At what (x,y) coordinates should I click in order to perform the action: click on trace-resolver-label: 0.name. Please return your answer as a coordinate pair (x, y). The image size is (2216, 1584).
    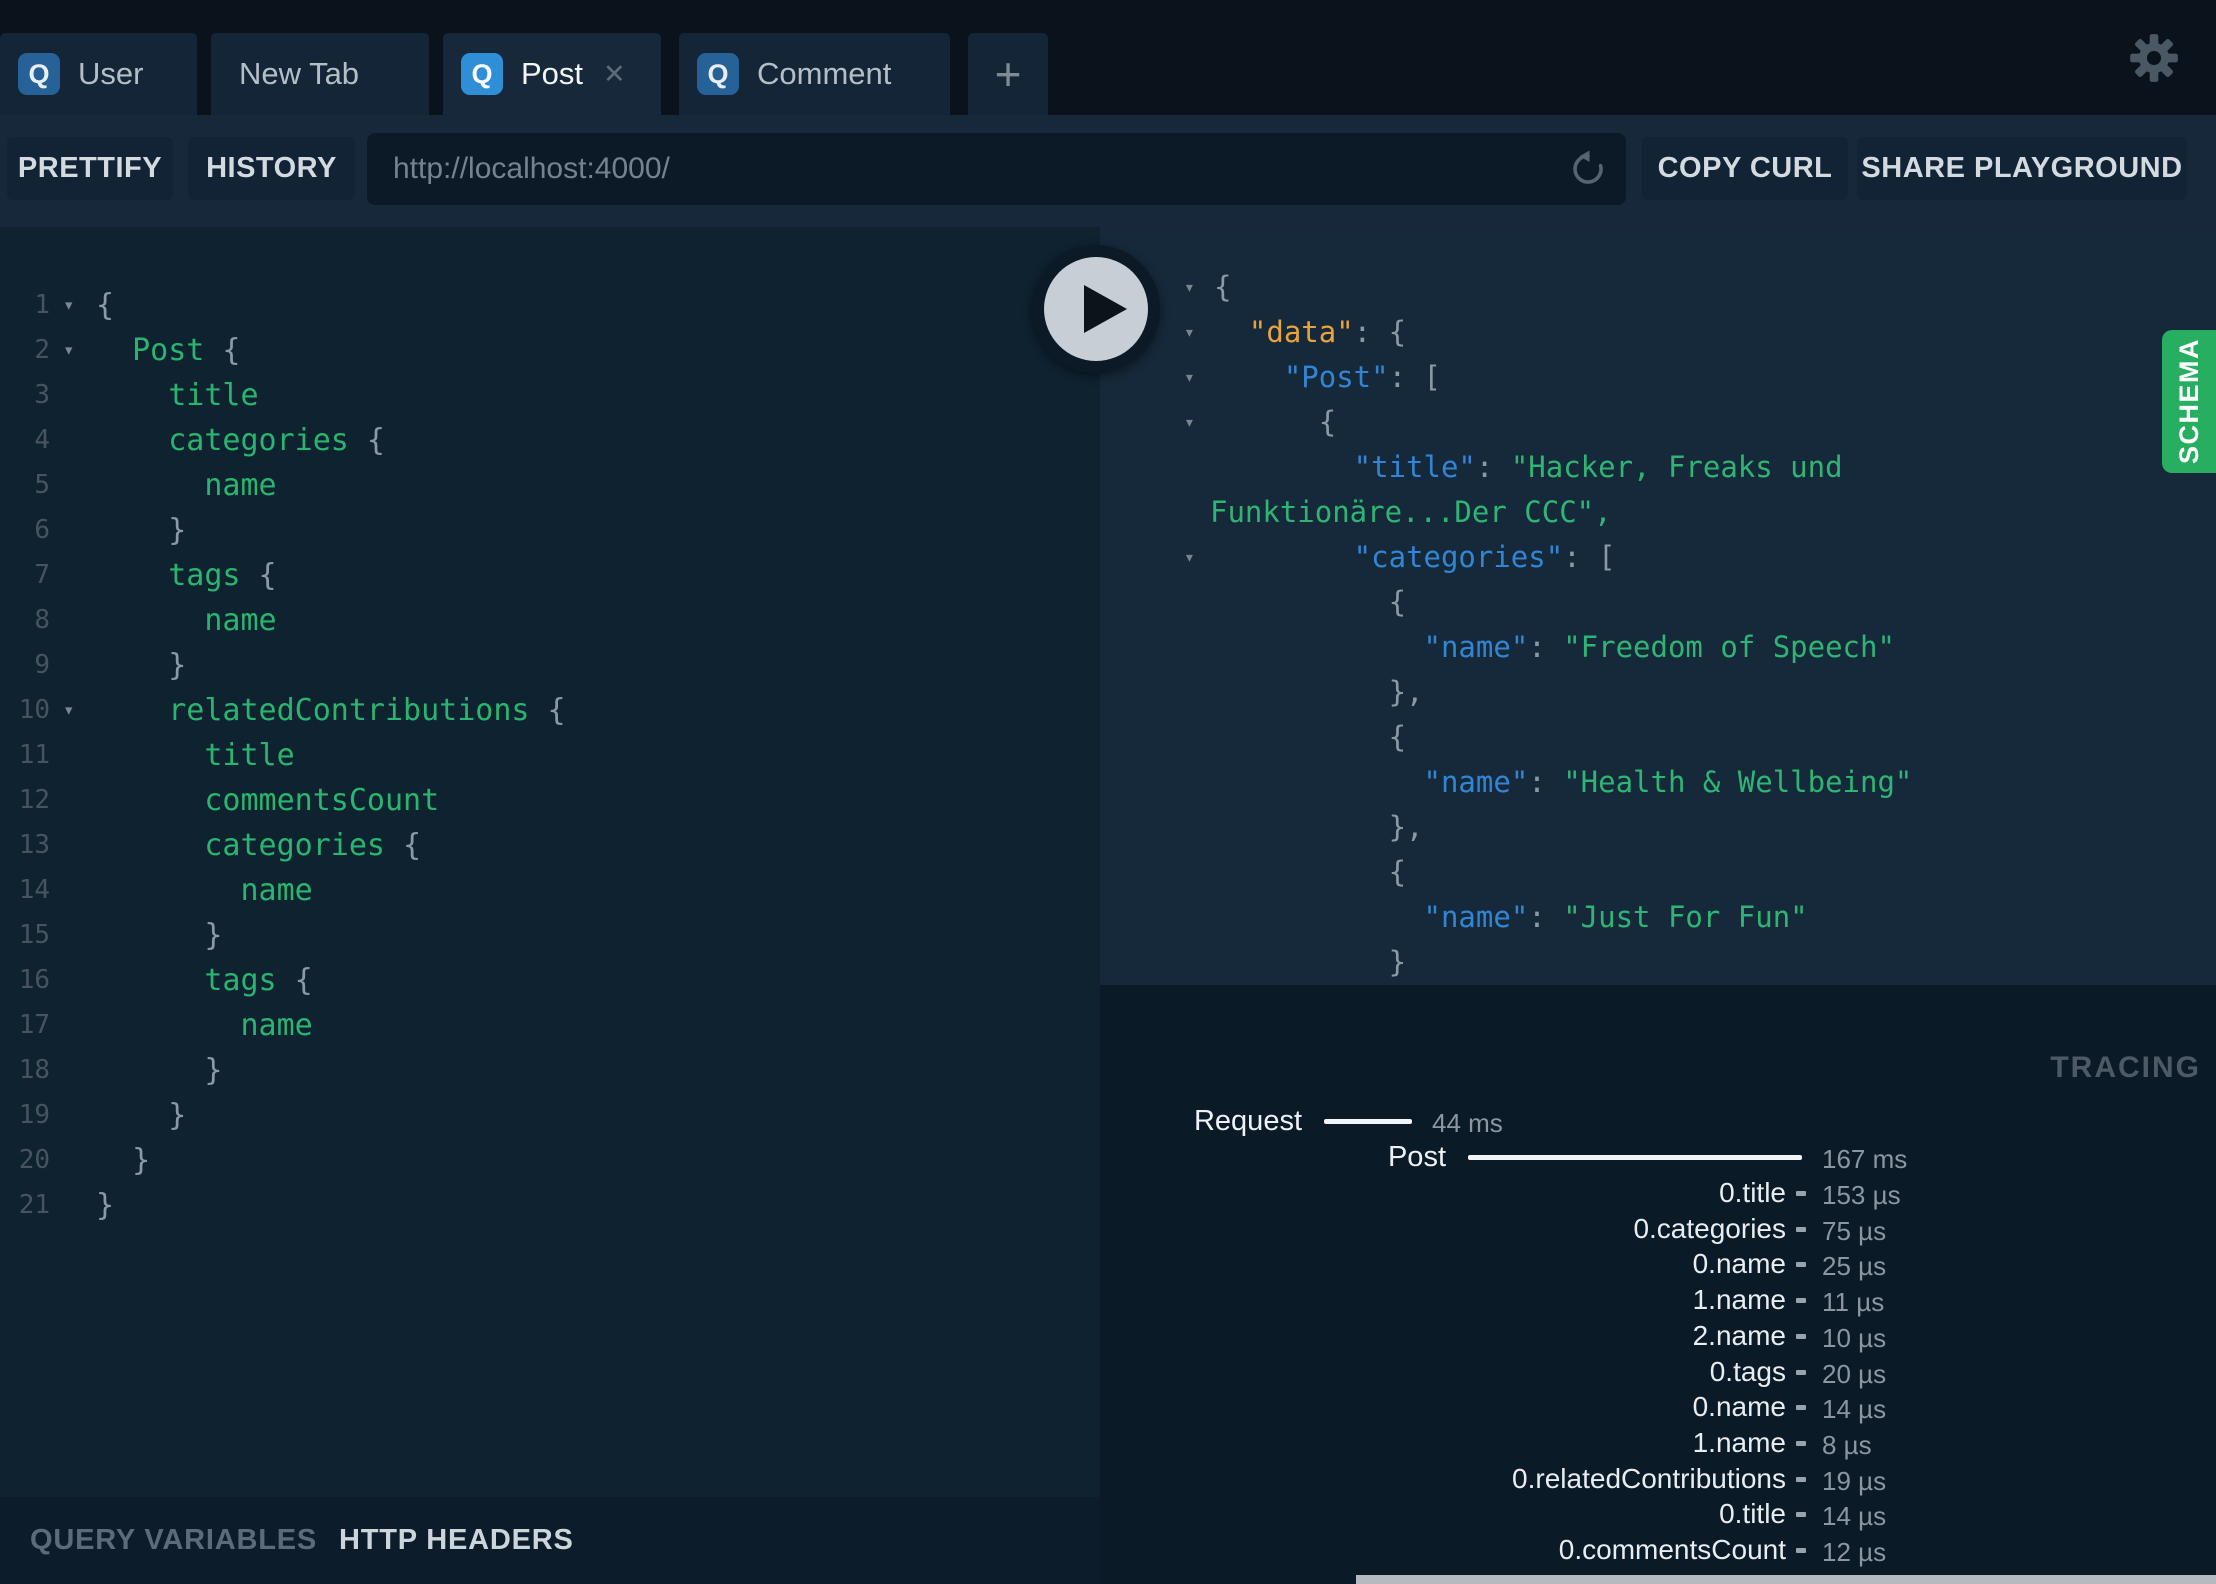
    Looking at the image, I should click on (1739, 1264).